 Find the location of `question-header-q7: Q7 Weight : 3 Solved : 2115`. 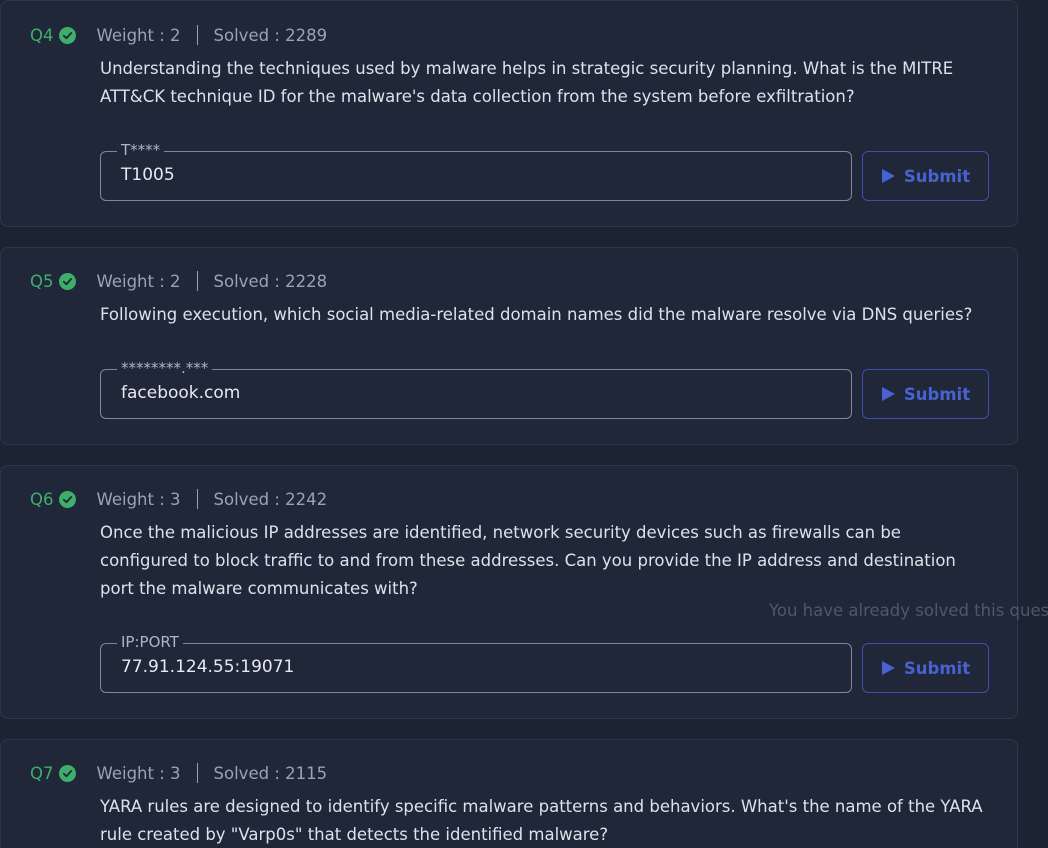

question-header-q7: Q7 Weight : 3 Solved : 2115 is located at coordinates (178, 773).